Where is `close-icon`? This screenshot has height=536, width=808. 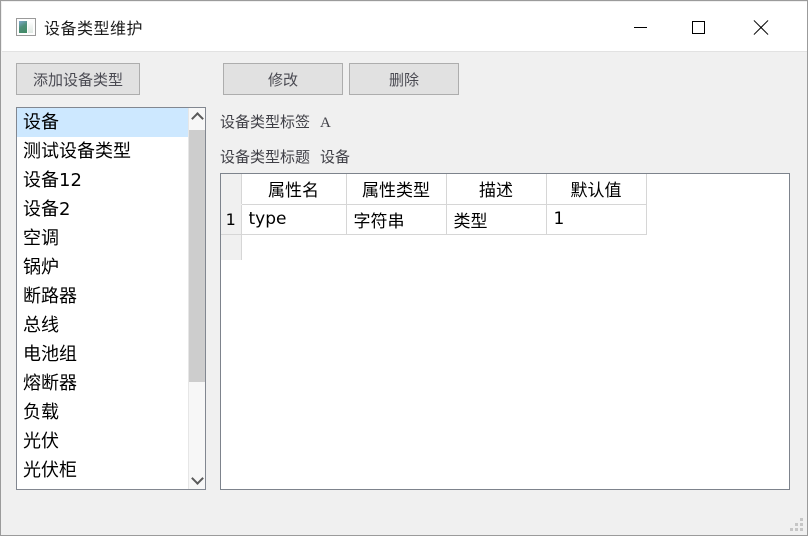
close-icon is located at coordinates (761, 28).